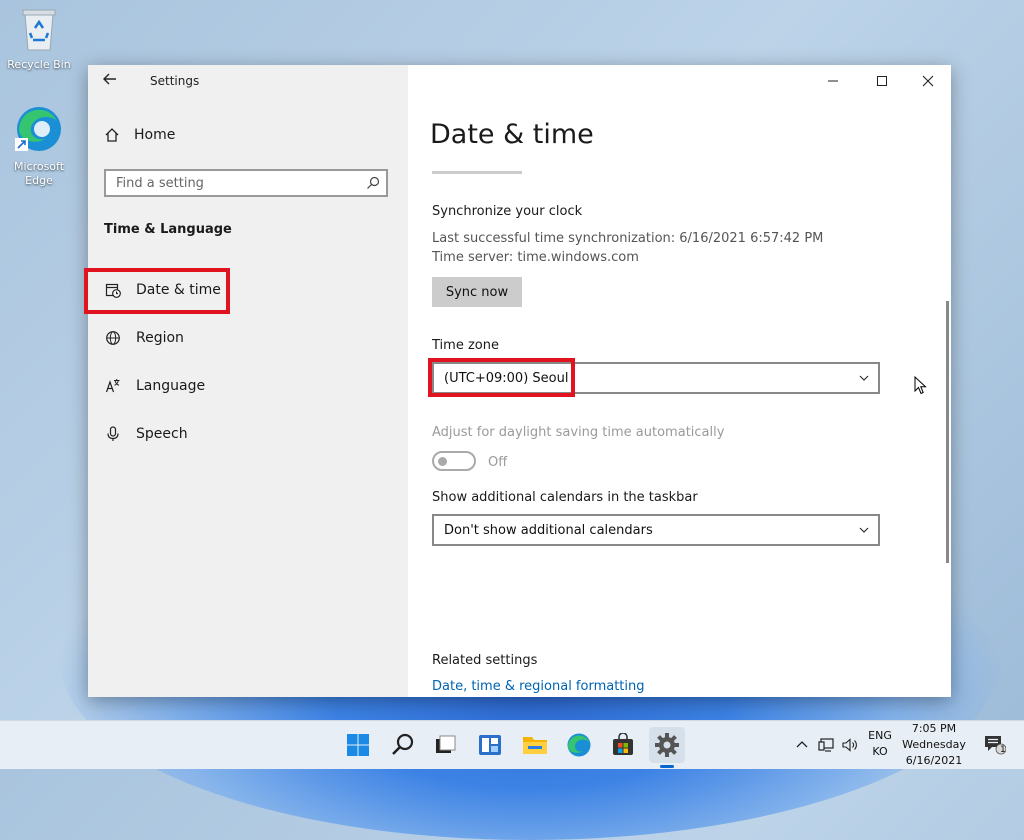 The width and height of the screenshot is (1024, 840). Describe the element at coordinates (485, 660) in the screenshot. I see `related-settings-heading: Related settings` at that location.